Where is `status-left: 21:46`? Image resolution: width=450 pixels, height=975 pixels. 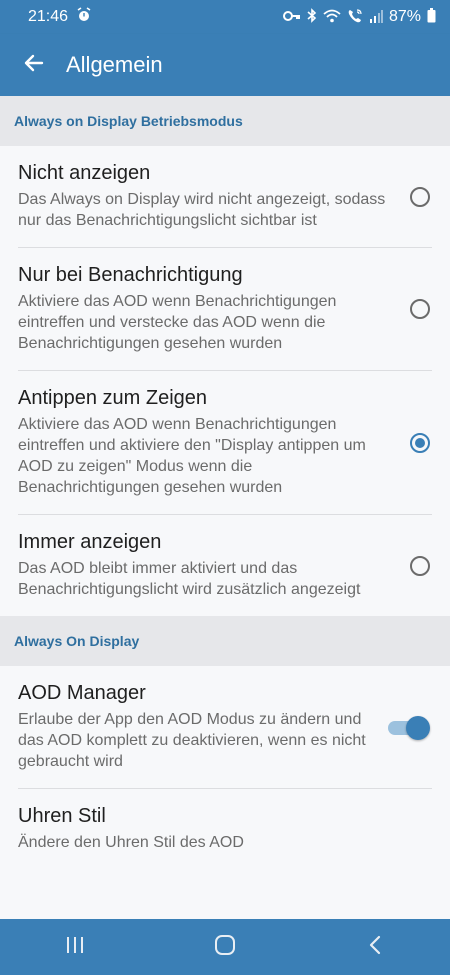 status-left: 21:46 is located at coordinates (60, 17).